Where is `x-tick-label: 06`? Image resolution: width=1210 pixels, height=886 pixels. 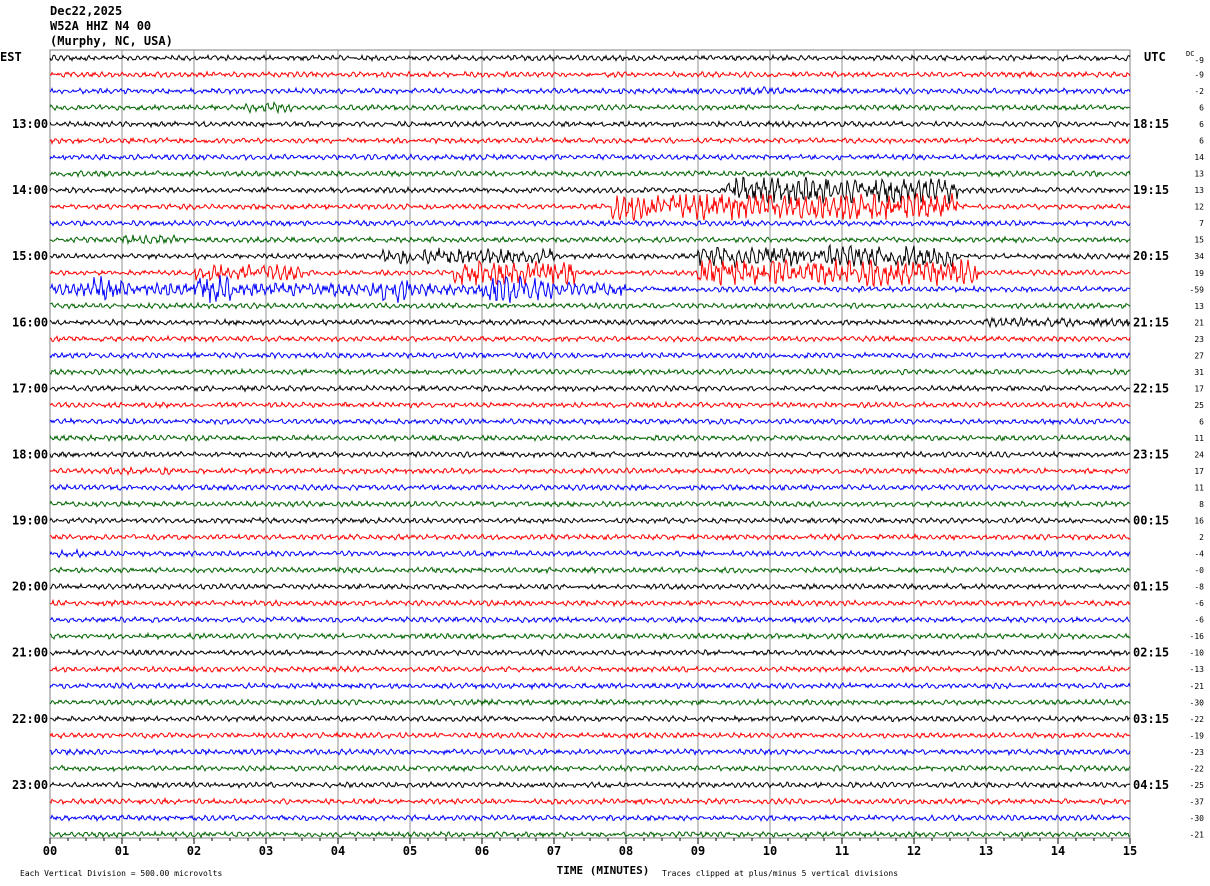 x-tick-label: 06 is located at coordinates (482, 851).